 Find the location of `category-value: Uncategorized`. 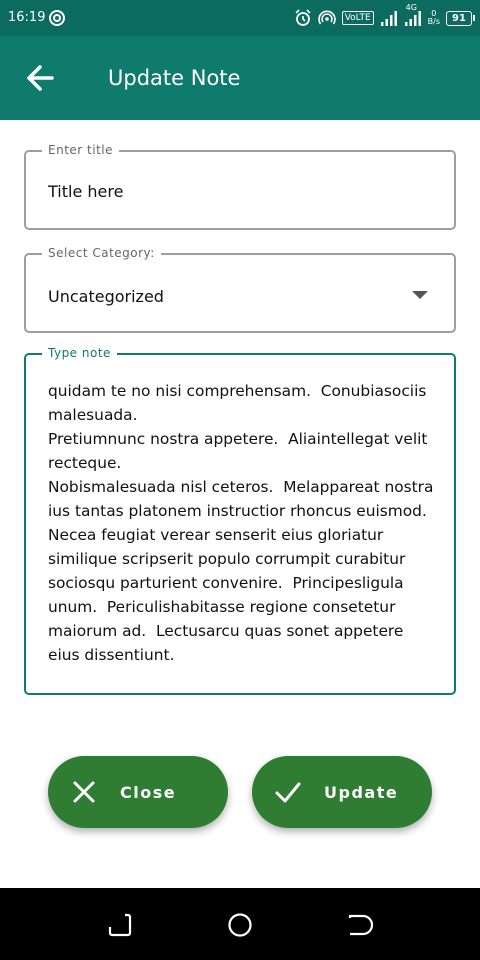

category-value: Uncategorized is located at coordinates (106, 296).